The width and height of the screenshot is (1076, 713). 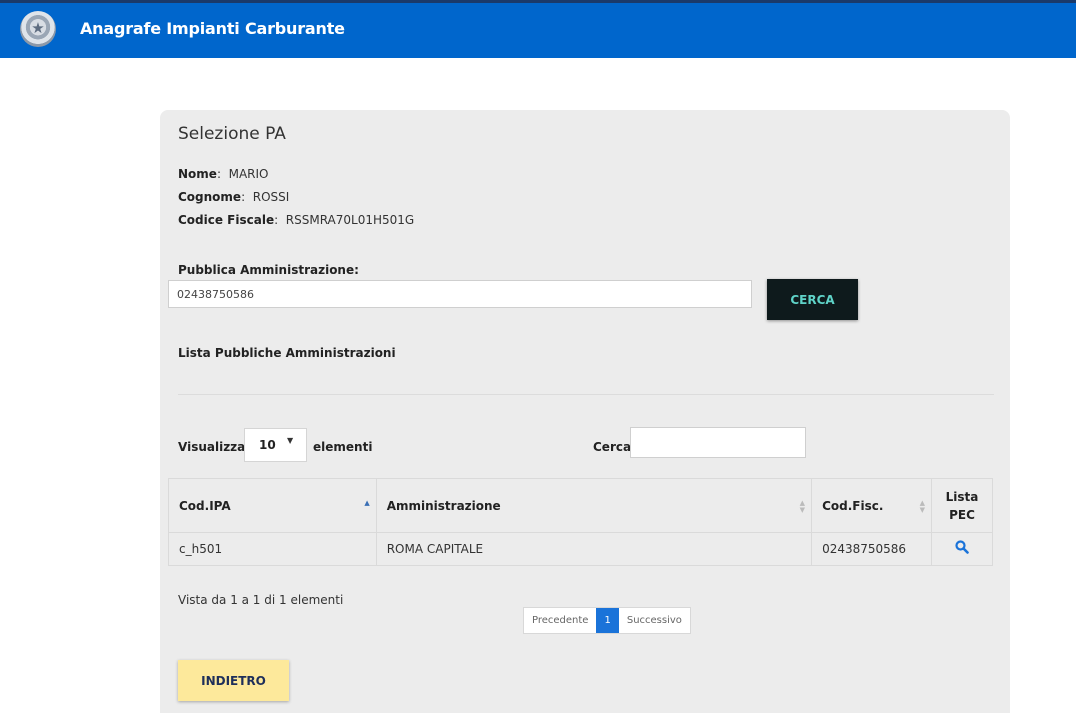 What do you see at coordinates (586, 394) in the screenshot?
I see `divider` at bounding box center [586, 394].